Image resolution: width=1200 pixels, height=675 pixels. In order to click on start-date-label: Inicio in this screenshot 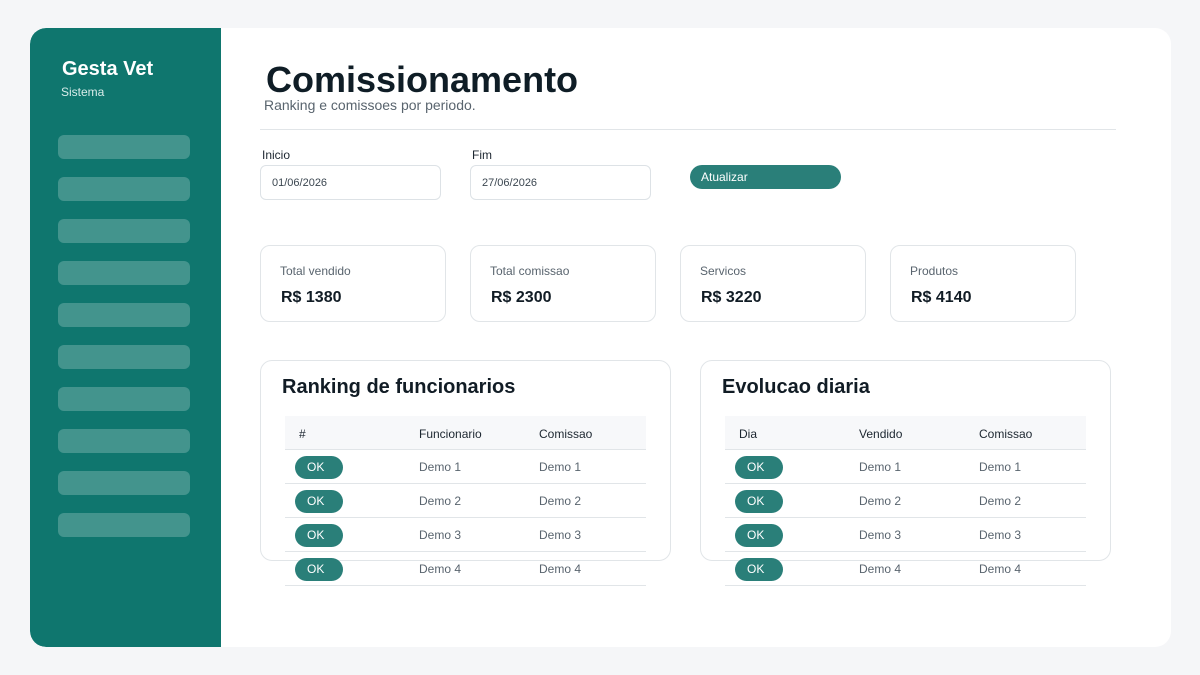, I will do `click(276, 155)`.